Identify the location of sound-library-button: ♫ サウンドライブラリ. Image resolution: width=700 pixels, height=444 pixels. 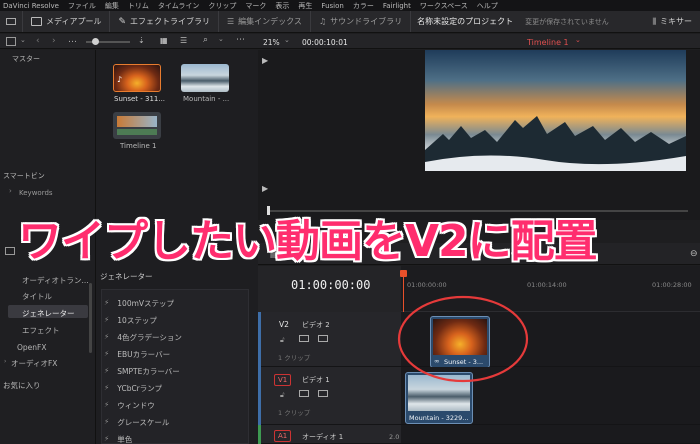
(361, 21).